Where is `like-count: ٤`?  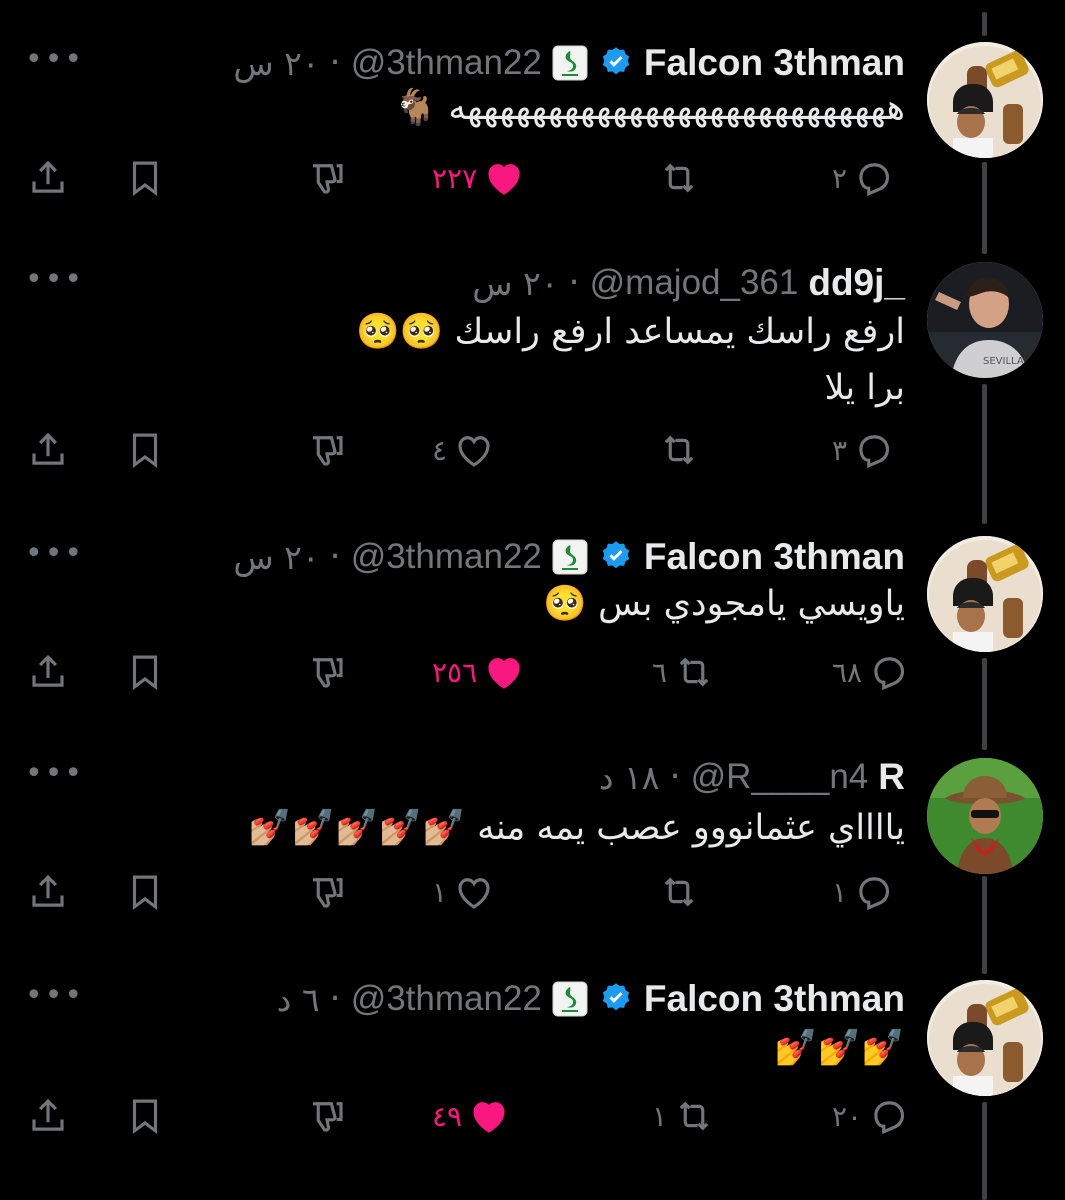
like-count: ٤ is located at coordinates (440, 450).